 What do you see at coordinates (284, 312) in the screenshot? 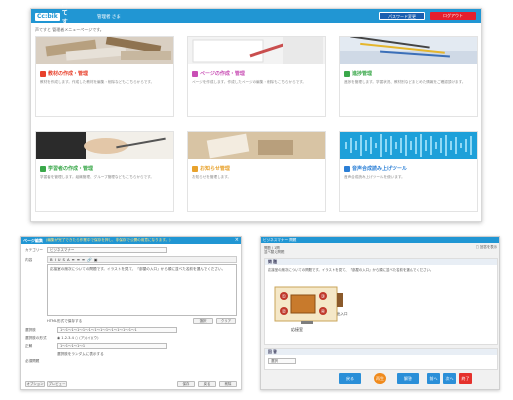
I see `svg-text: ②` at bounding box center [284, 312].